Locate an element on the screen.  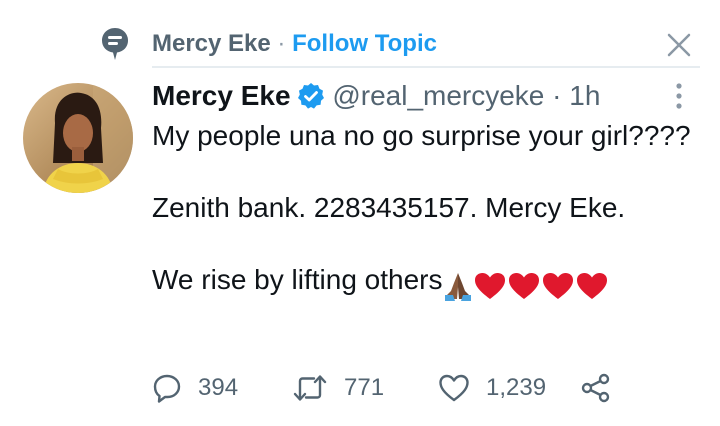
author-name: Mercy Eke is located at coordinates (221, 95).